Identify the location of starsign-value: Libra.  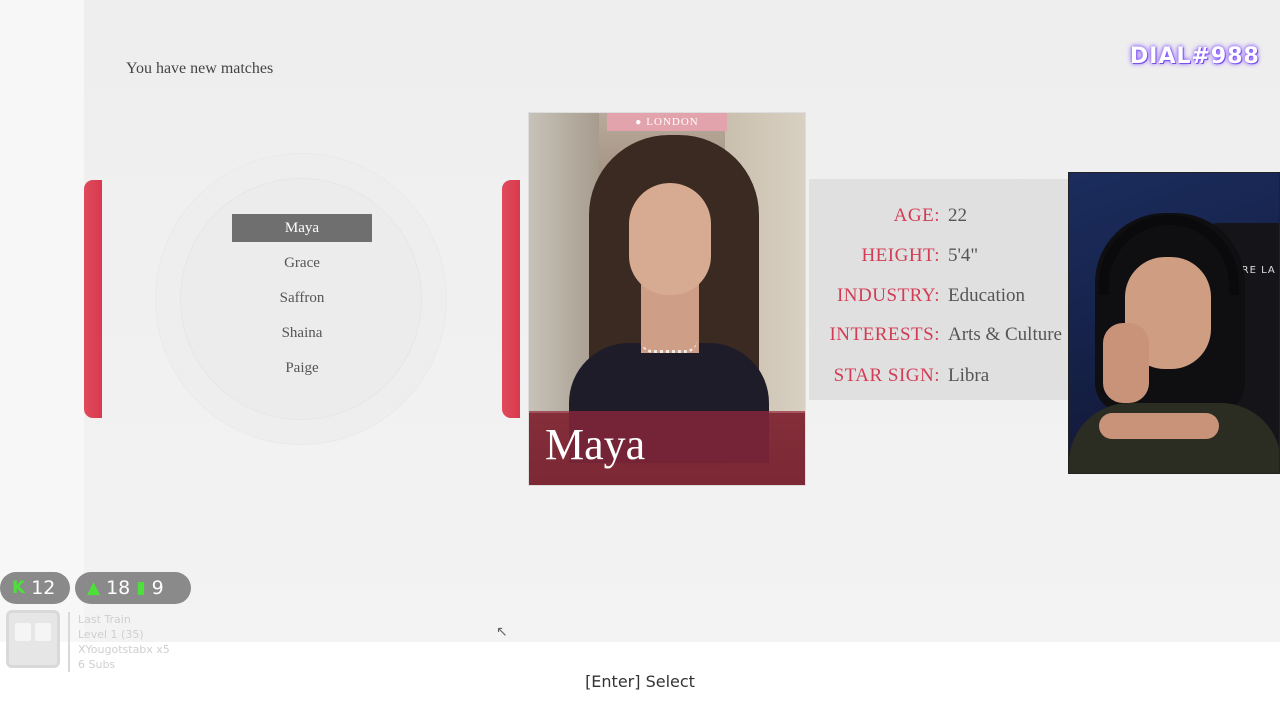
(969, 375).